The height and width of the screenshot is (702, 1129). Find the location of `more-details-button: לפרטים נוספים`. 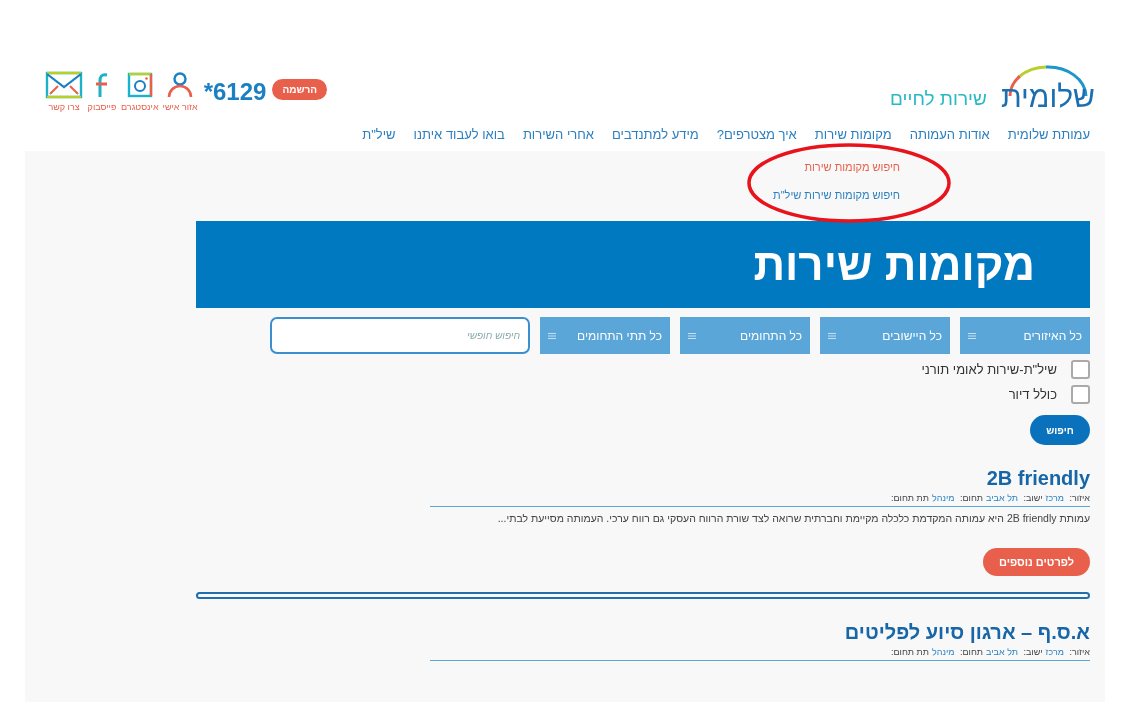

more-details-button: לפרטים נוספים is located at coordinates (1036, 562).